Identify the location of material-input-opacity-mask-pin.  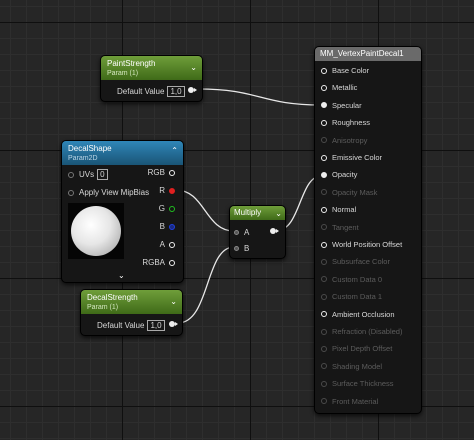
(324, 192).